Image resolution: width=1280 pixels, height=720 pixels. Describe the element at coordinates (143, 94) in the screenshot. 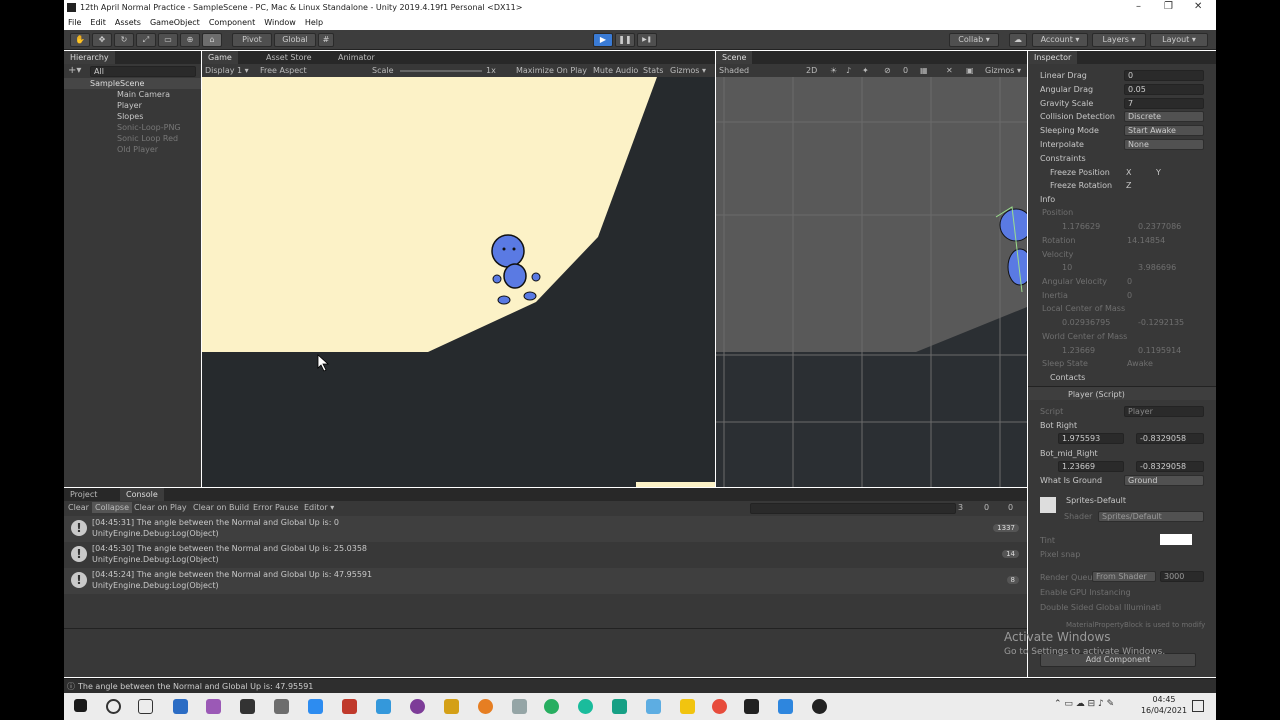

I see `hierarchy-item-main-camera: Main Camera` at that location.